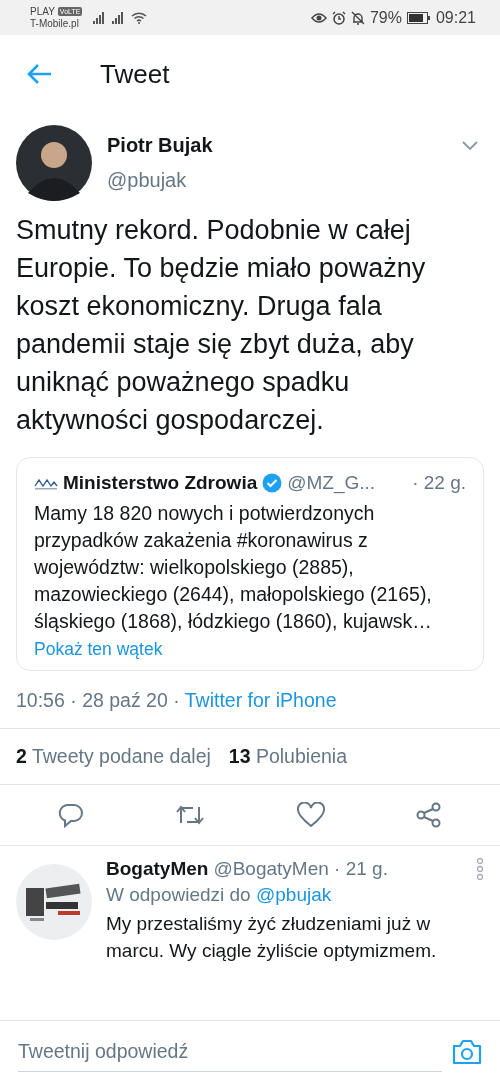 The width and height of the screenshot is (500, 1083). What do you see at coordinates (157, 869) in the screenshot?
I see `reply-author-name: BogatyMen` at bounding box center [157, 869].